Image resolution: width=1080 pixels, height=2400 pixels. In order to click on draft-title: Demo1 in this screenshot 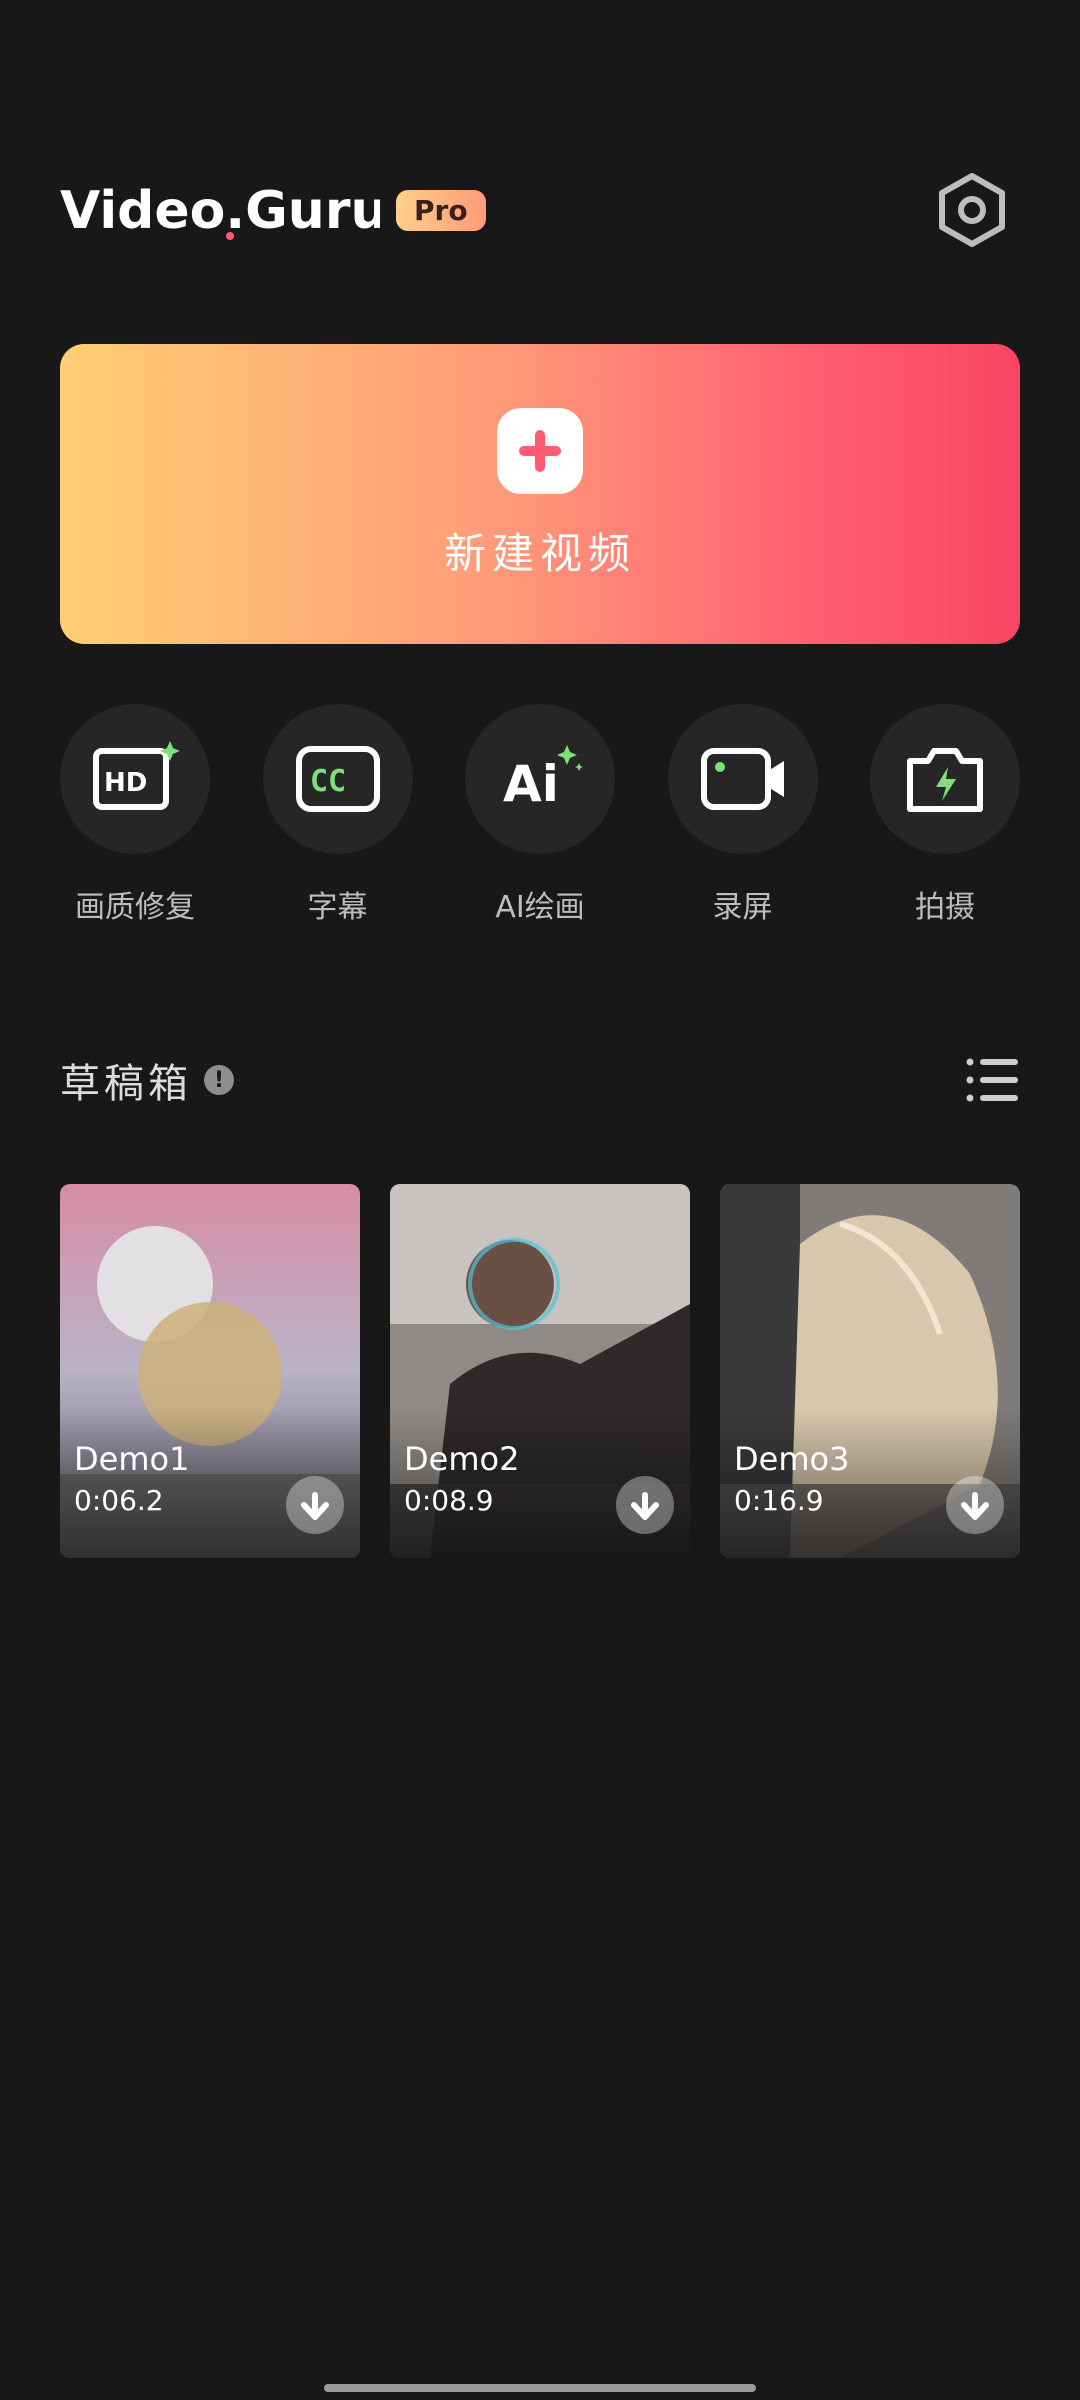, I will do `click(132, 1459)`.